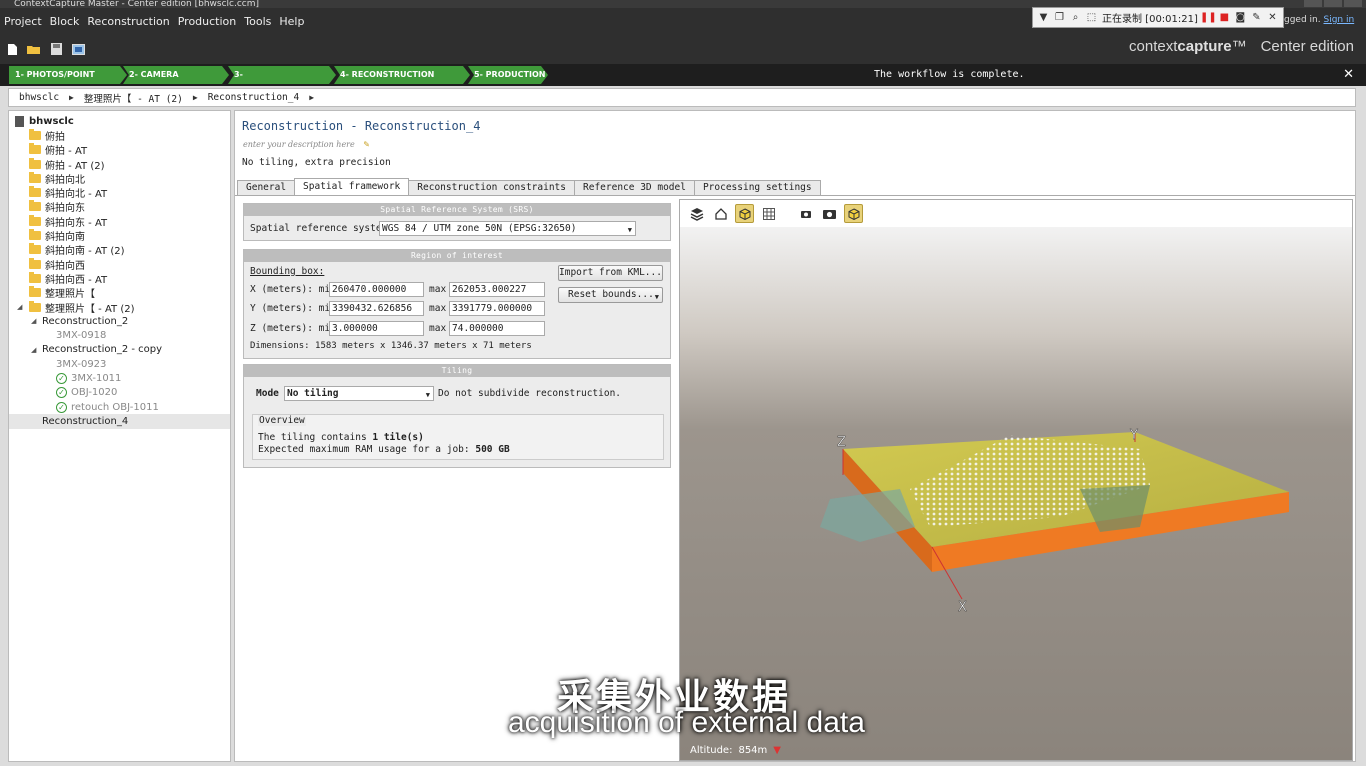  I want to click on new-project-icon, so click(12, 49).